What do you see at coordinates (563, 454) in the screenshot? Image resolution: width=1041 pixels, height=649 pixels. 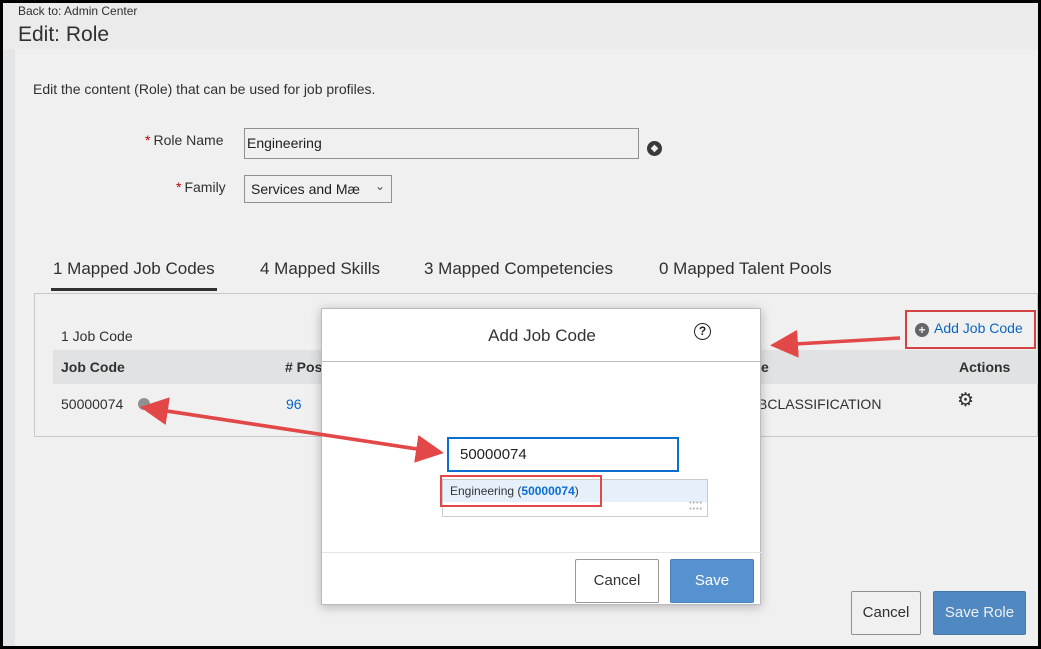 I see `job-code-search-input: 50000074` at bounding box center [563, 454].